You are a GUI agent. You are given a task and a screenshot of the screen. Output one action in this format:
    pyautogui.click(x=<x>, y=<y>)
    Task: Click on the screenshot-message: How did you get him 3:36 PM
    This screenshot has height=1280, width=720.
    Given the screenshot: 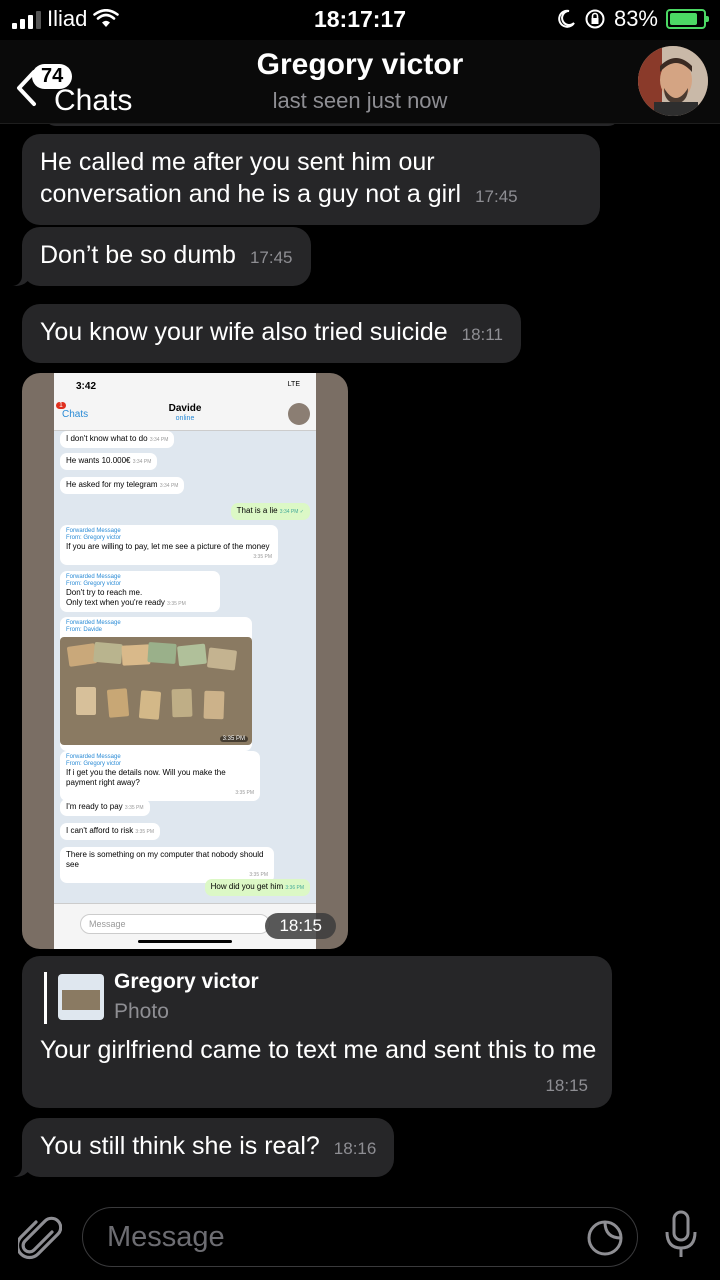 What is the action you would take?
    pyautogui.click(x=257, y=887)
    